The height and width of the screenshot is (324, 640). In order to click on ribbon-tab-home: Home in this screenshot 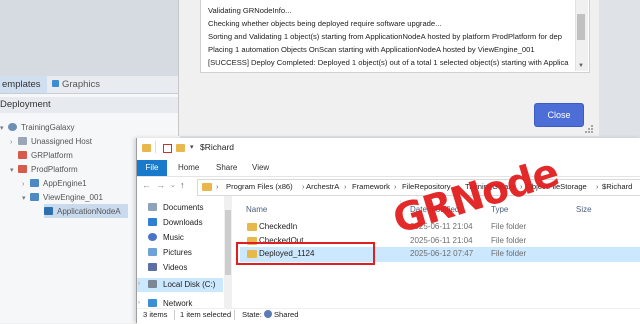, I will do `click(188, 168)`.